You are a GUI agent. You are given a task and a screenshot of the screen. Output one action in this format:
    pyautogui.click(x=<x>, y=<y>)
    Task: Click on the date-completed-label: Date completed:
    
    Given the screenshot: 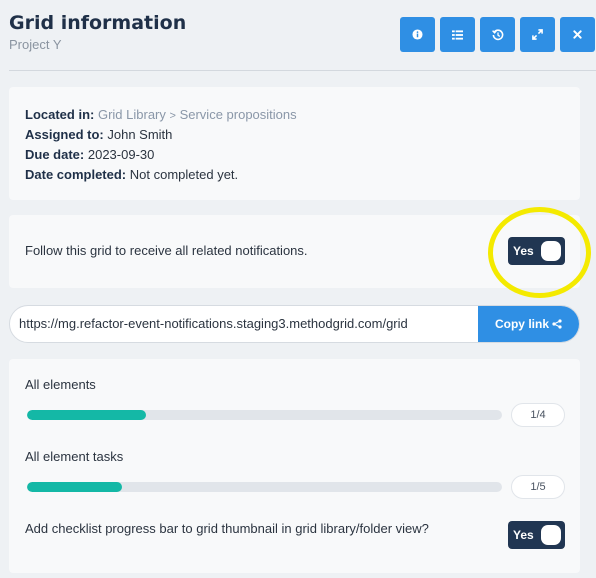 What is the action you would take?
    pyautogui.click(x=76, y=174)
    